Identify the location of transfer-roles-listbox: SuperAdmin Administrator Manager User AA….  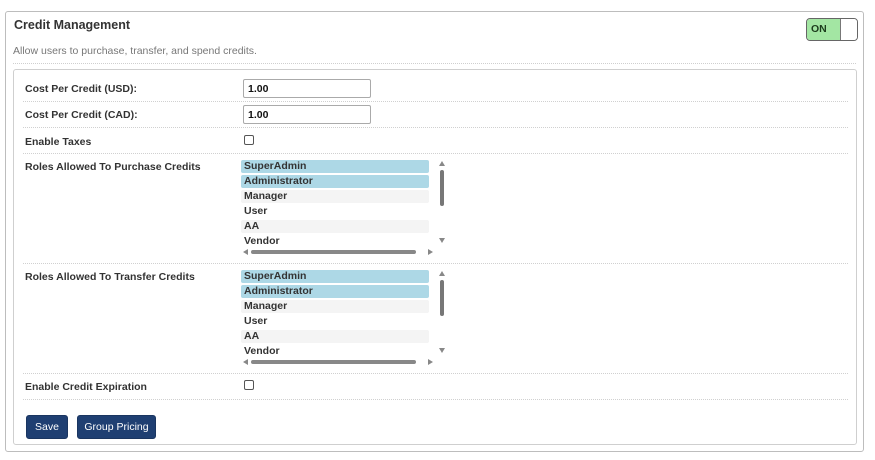
(345, 318).